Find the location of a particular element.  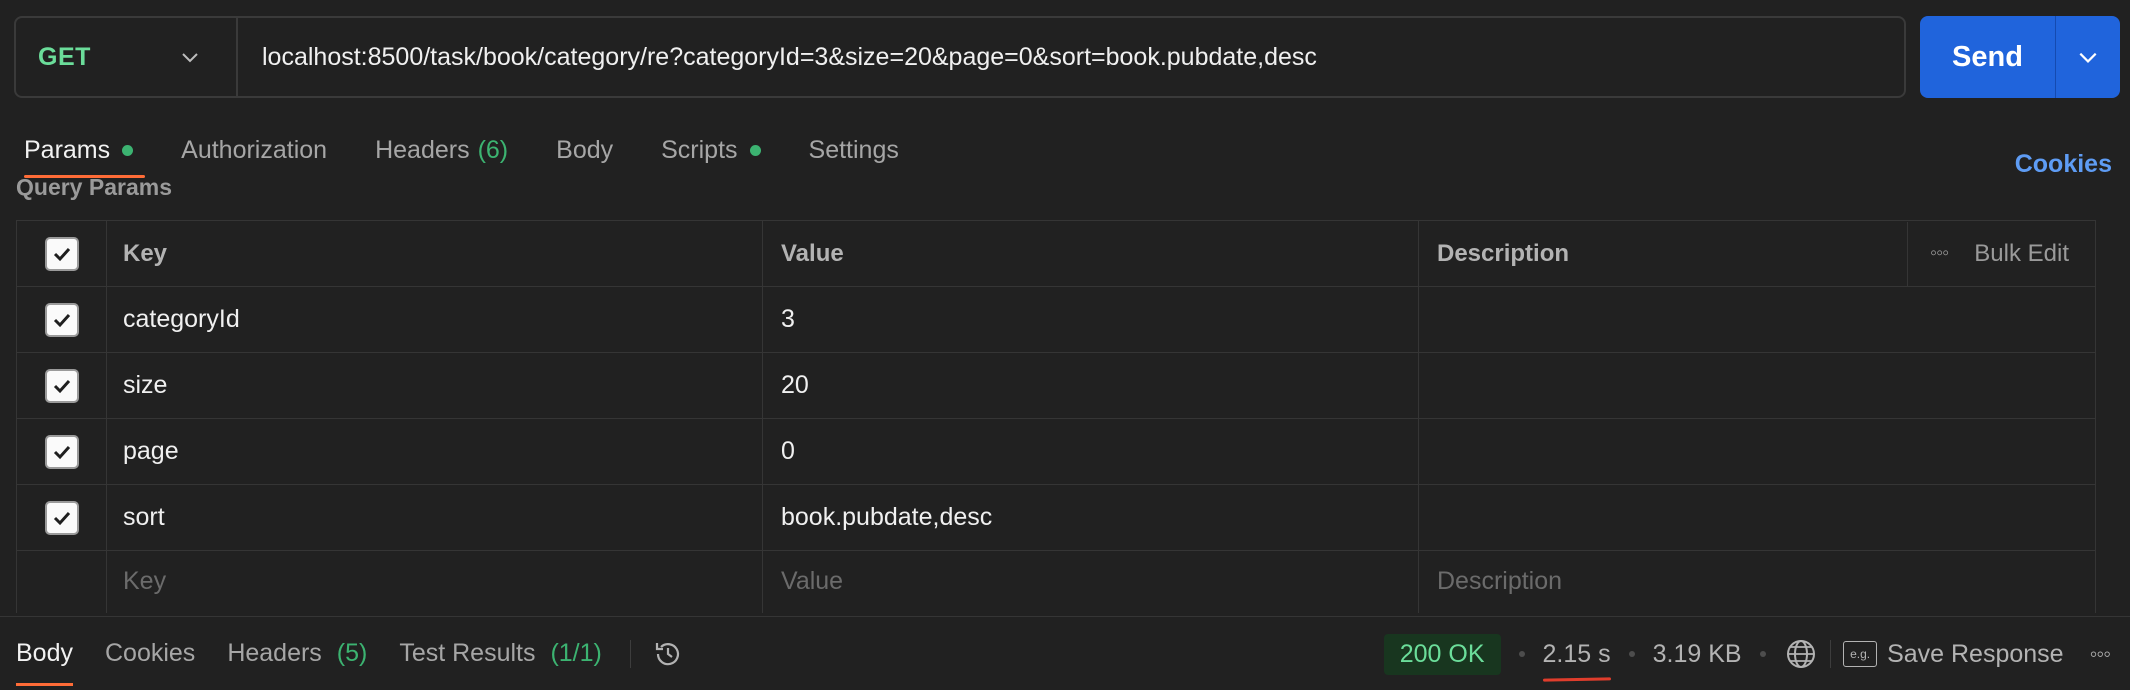

value-header: Value is located at coordinates (1090, 253).